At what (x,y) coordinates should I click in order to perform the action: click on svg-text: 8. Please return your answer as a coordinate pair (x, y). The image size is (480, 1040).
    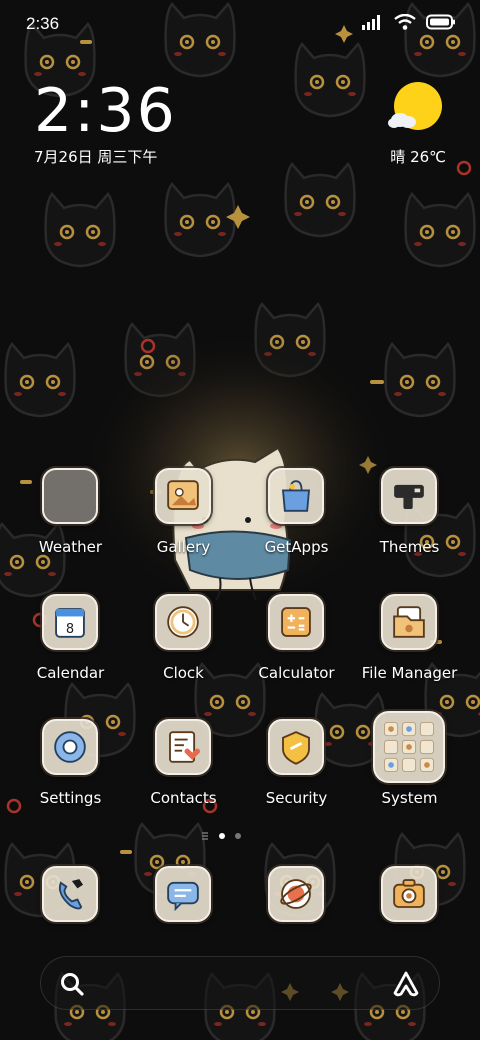
    Looking at the image, I should click on (70, 629).